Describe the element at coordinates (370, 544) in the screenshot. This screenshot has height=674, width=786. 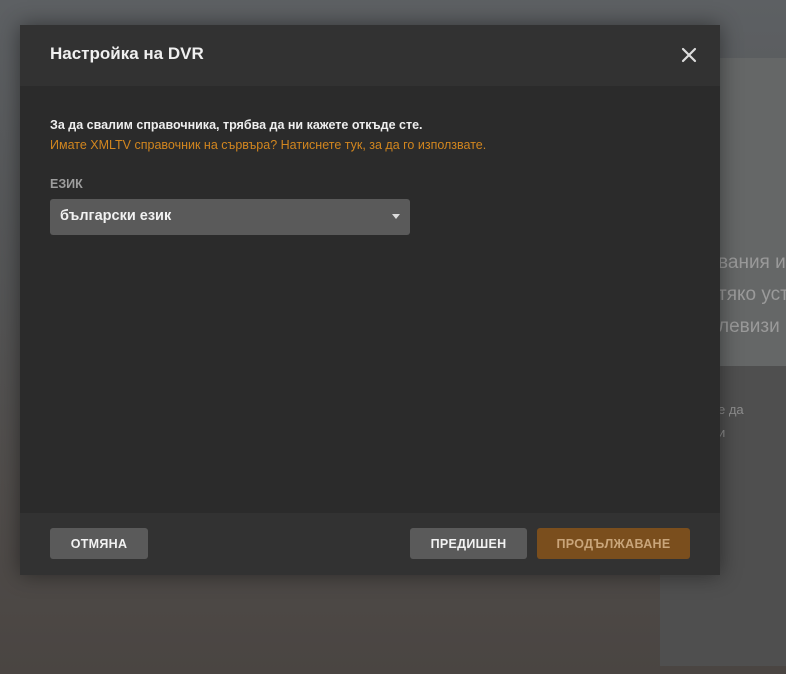
I see `dialog-footer: ОТМЯНА ПРЕДИШЕН ПРОДЪЛЖАВАНЕ` at that location.